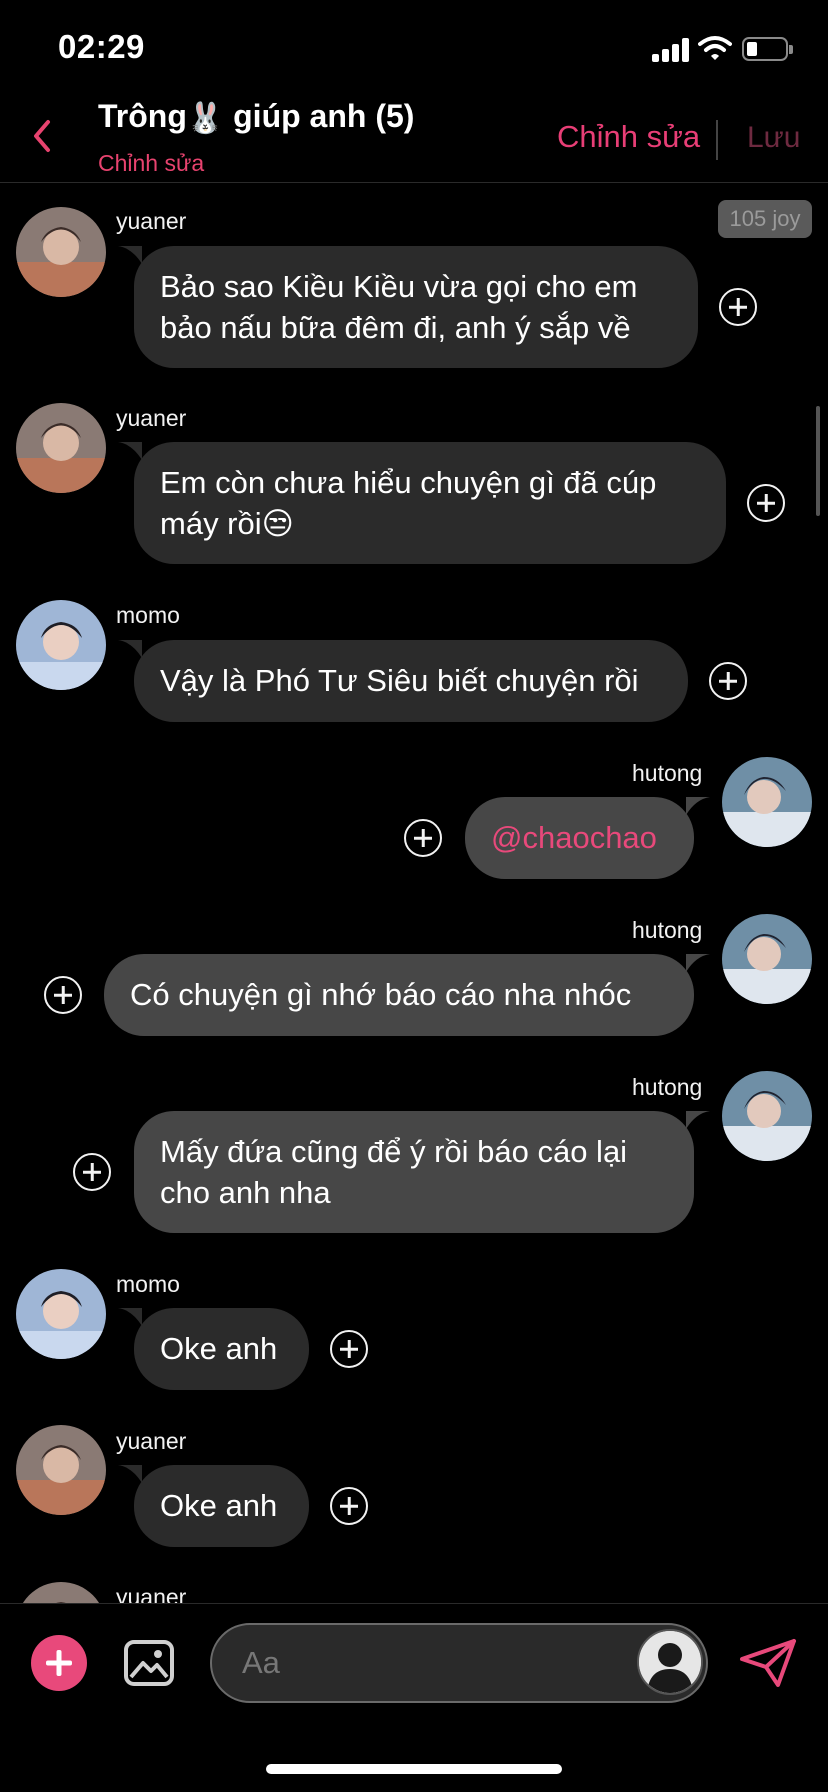 The image size is (828, 1792). What do you see at coordinates (414, 182) in the screenshot?
I see `header-separator` at bounding box center [414, 182].